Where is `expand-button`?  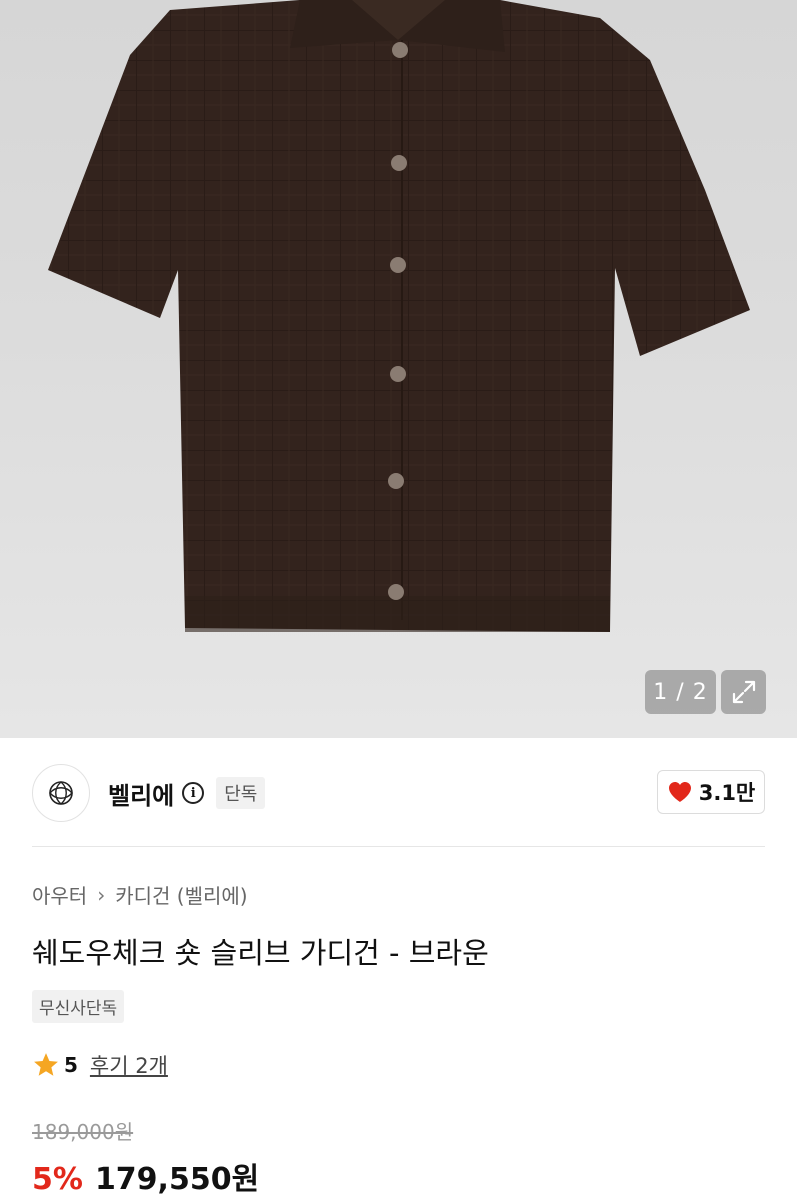 expand-button is located at coordinates (743, 692).